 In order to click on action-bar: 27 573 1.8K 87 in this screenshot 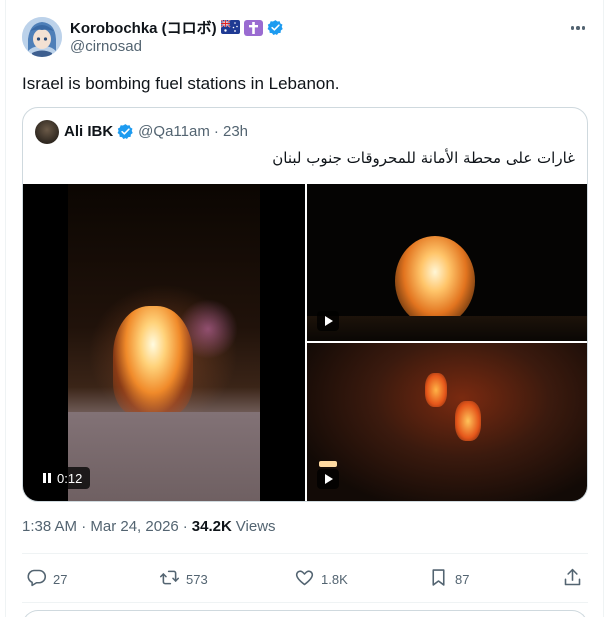, I will do `click(305, 579)`.